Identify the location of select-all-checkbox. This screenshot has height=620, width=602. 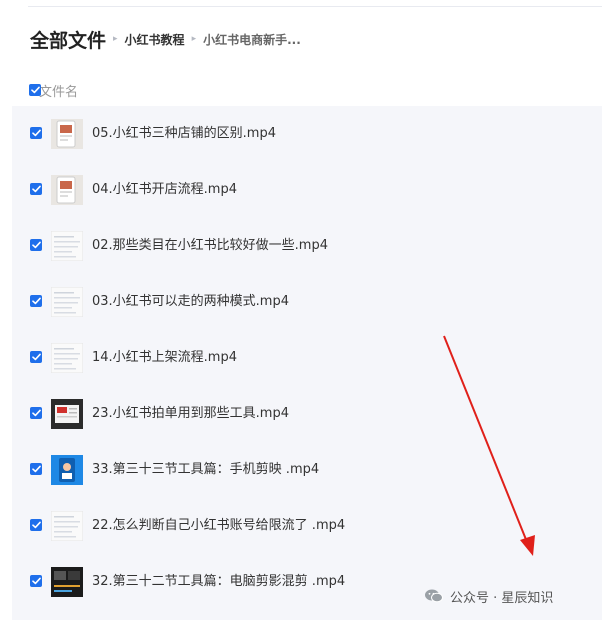
(35, 90).